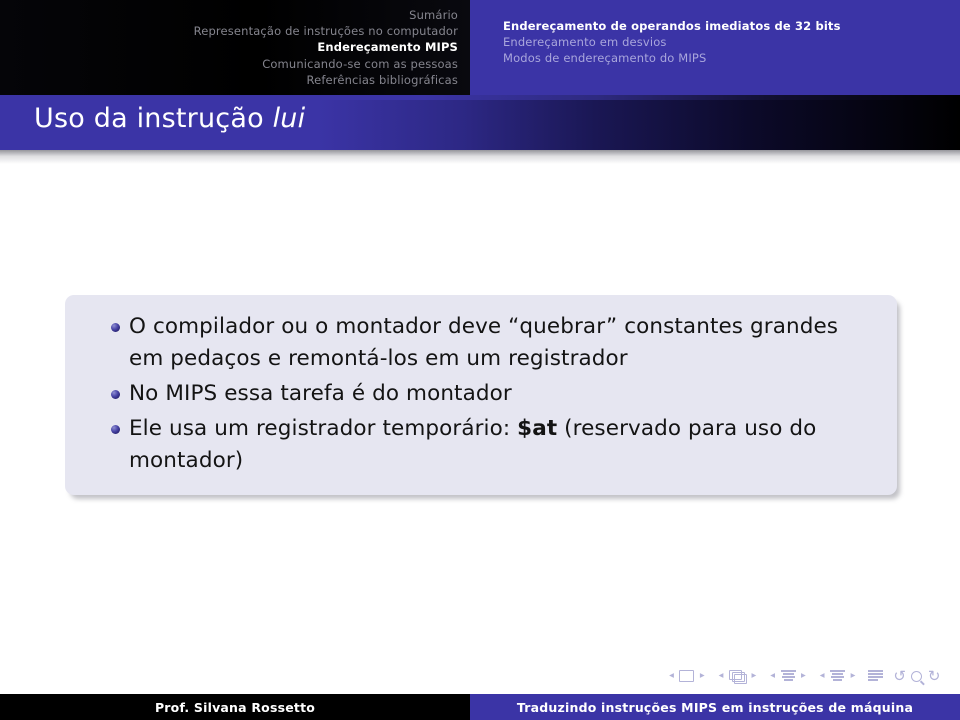 This screenshot has height=720, width=960. I want to click on slide-icon, so click(687, 676).